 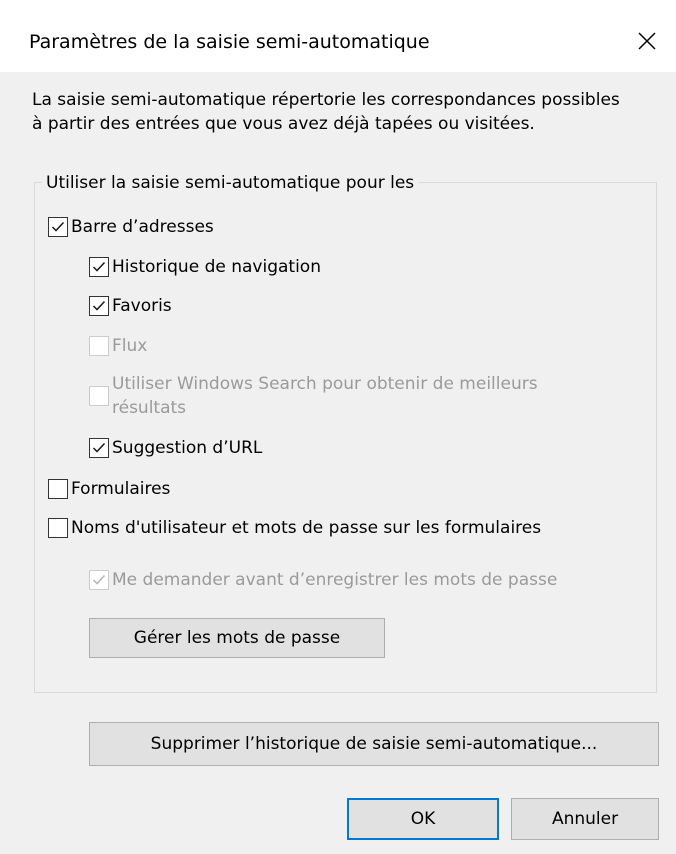 What do you see at coordinates (58, 489) in the screenshot?
I see `forms-checkbox` at bounding box center [58, 489].